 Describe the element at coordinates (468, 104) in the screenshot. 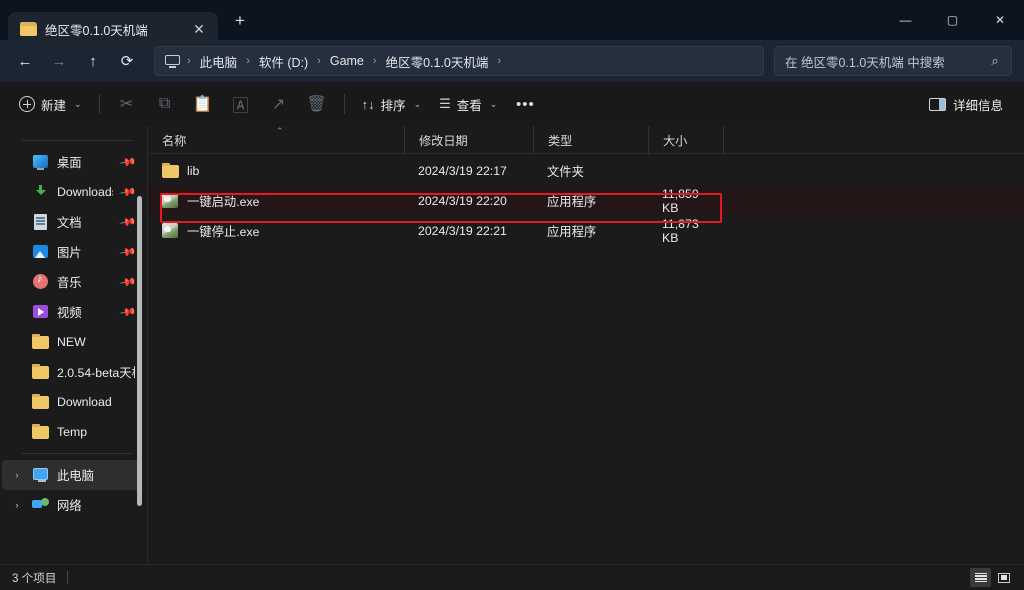

I see `view-button: ☰ 查看 ⌄` at that location.